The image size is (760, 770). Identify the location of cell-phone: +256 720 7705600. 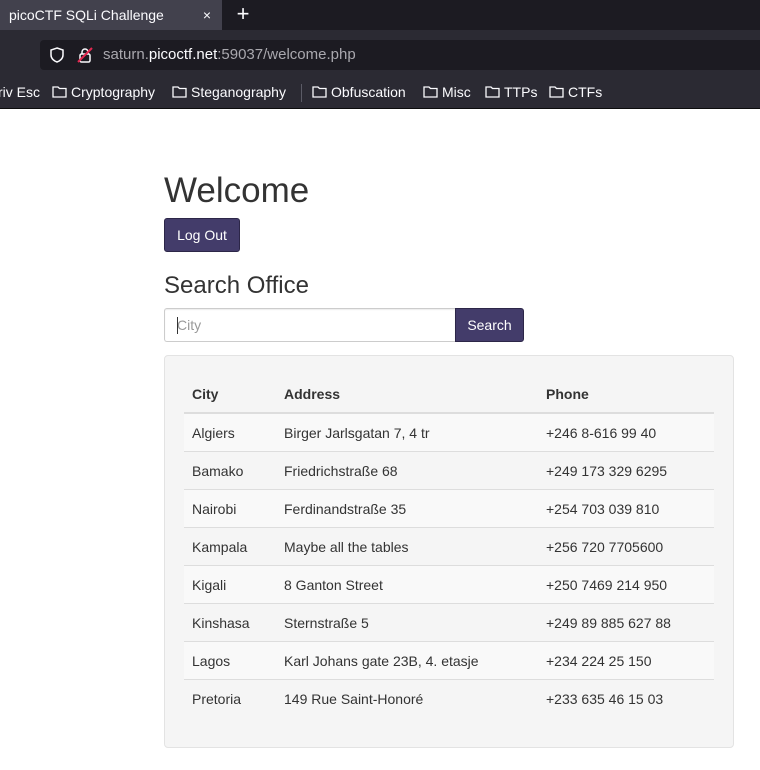
(626, 546).